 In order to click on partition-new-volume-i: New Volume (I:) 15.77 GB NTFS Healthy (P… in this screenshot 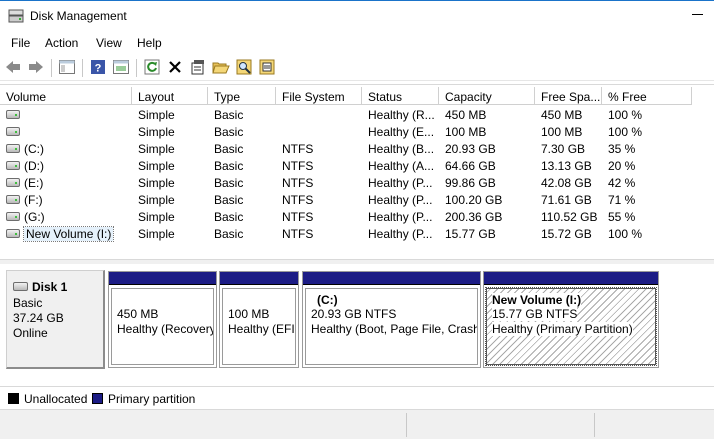, I will do `click(571, 319)`.